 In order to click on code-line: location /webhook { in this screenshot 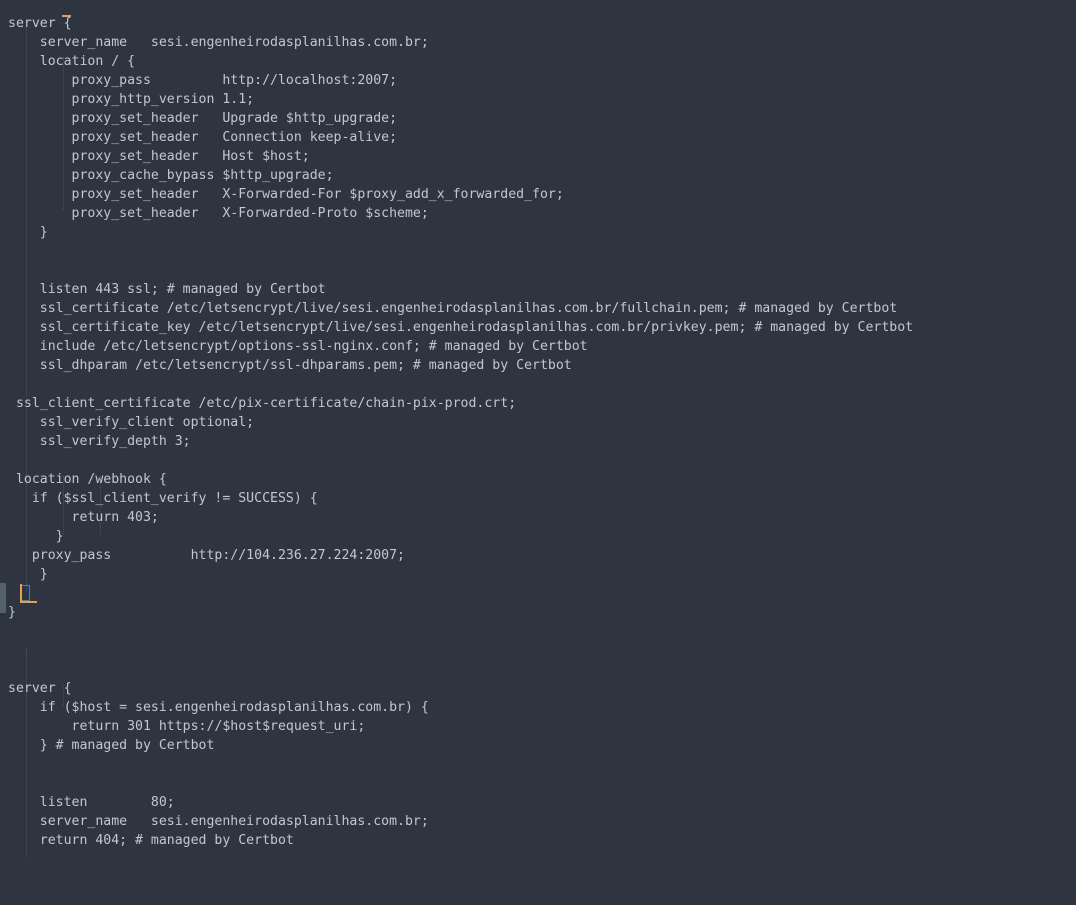, I will do `click(87, 480)`.